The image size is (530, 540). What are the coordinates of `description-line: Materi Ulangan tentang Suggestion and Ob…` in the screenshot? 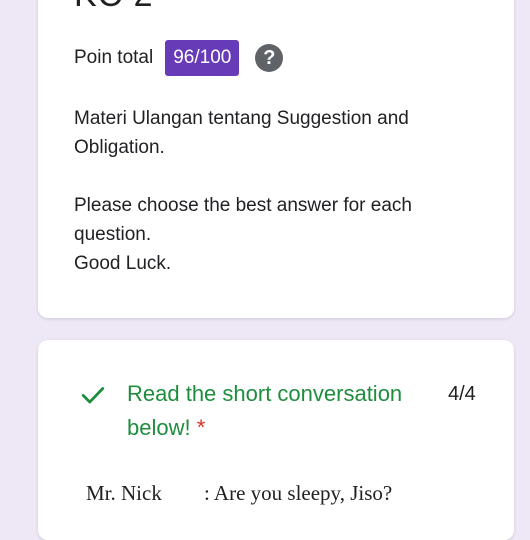 It's located at (241, 133).